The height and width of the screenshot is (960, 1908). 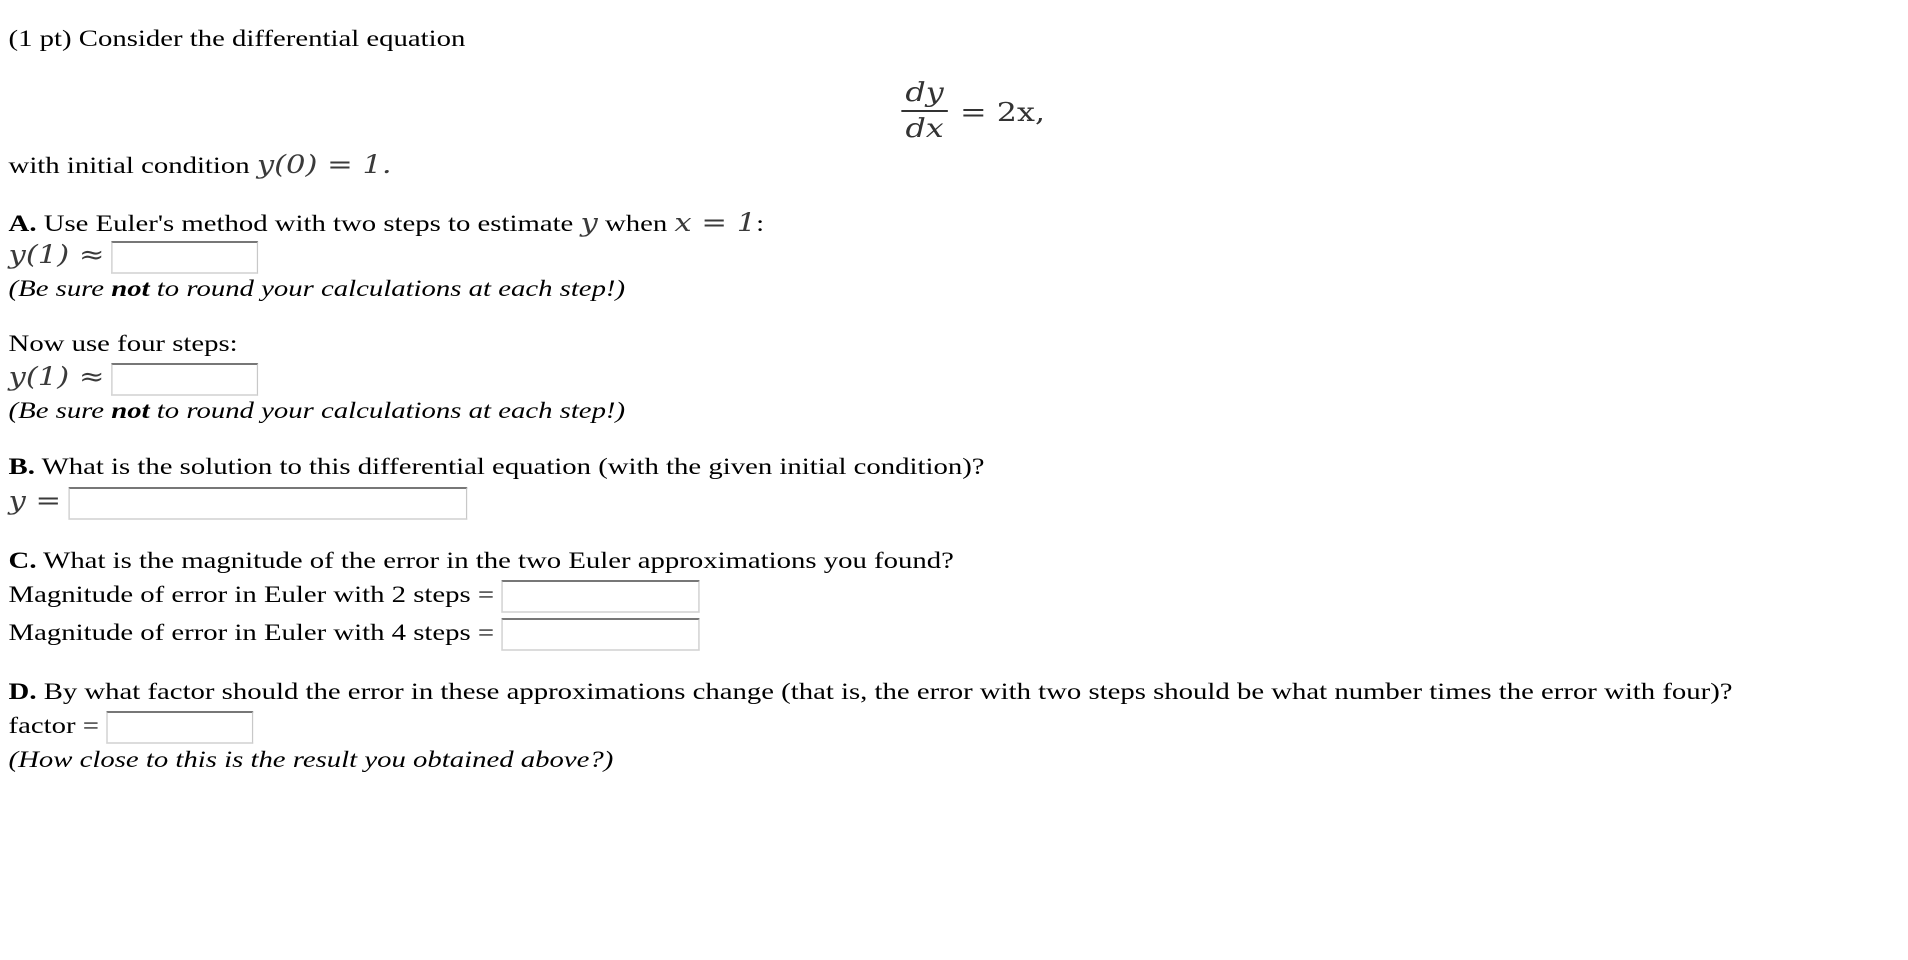 I want to click on initial-condition: with initial condition y(0) = 1., so click(x=200, y=165).